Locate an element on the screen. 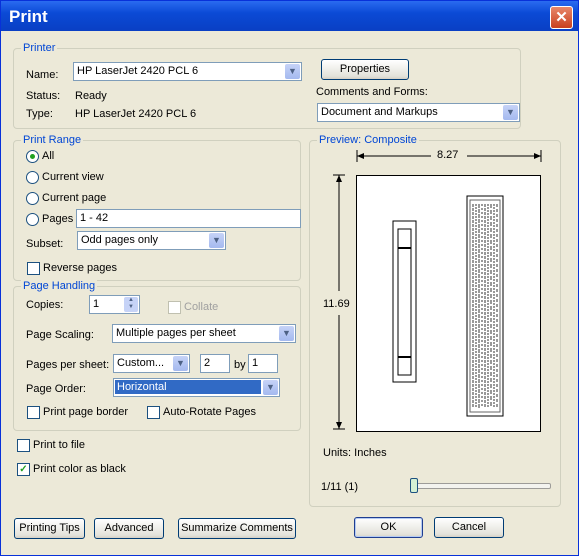 This screenshot has height=556, width=579. pages-per-sheet-select: Custom... ▼ is located at coordinates (151, 363).